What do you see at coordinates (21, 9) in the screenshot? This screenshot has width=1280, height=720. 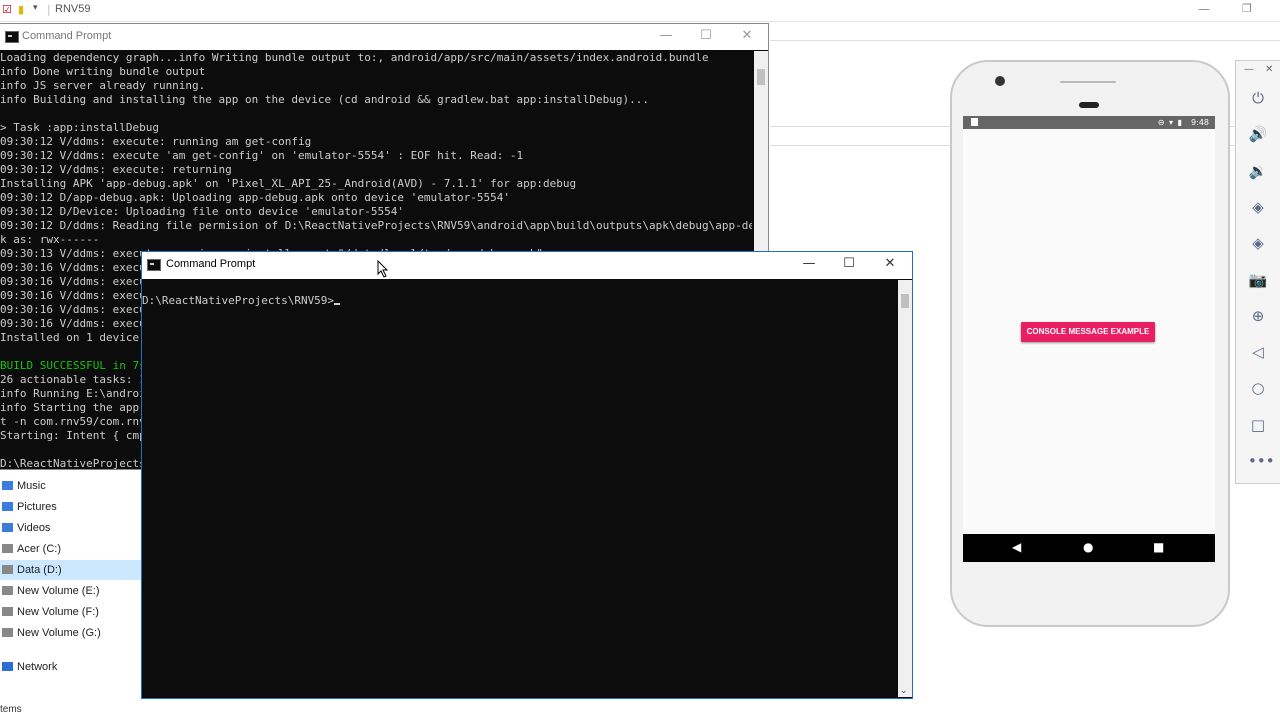 I see `folder-icon: ▮` at bounding box center [21, 9].